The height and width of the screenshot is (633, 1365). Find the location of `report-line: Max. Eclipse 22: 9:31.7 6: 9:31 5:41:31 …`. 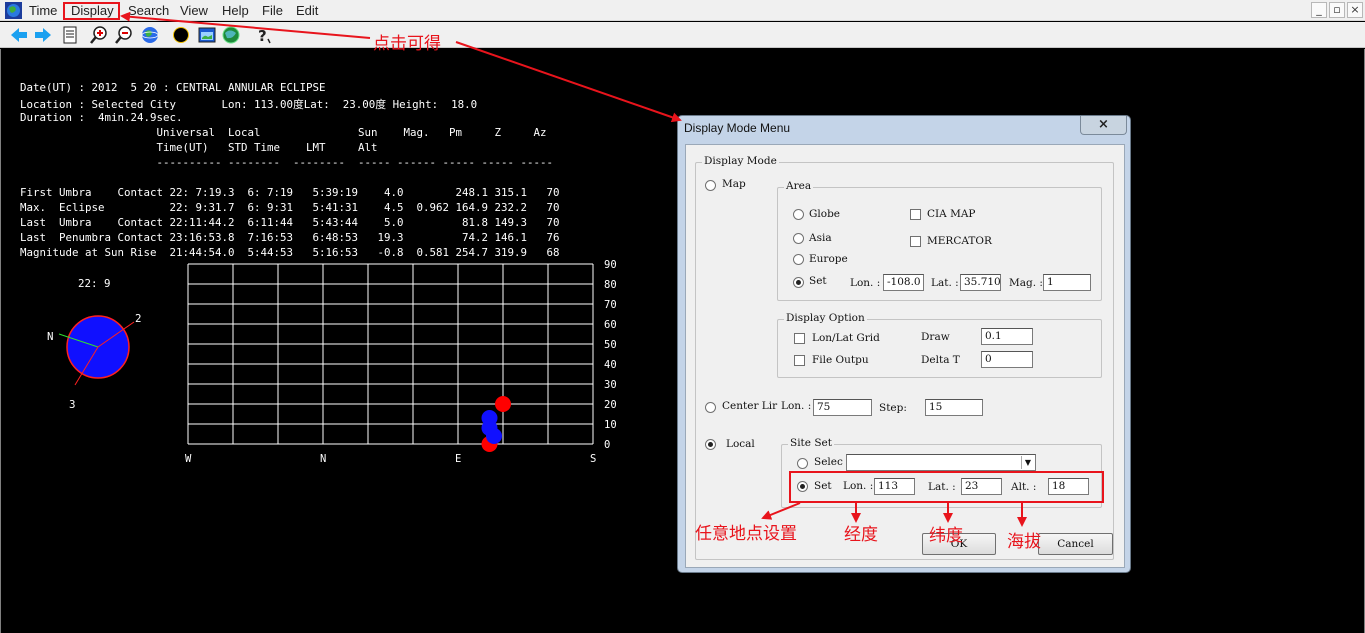

report-line: Max. Eclipse 22: 9:31.7 6: 9:31 5:41:31 … is located at coordinates (290, 207).